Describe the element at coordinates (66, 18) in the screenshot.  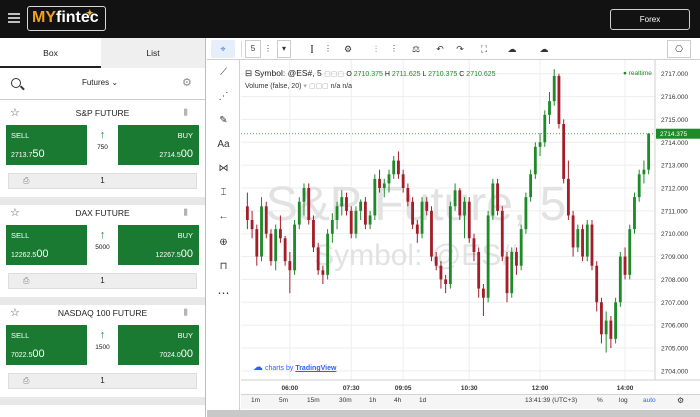
I see `brand-logo: MYfintec ✦` at that location.